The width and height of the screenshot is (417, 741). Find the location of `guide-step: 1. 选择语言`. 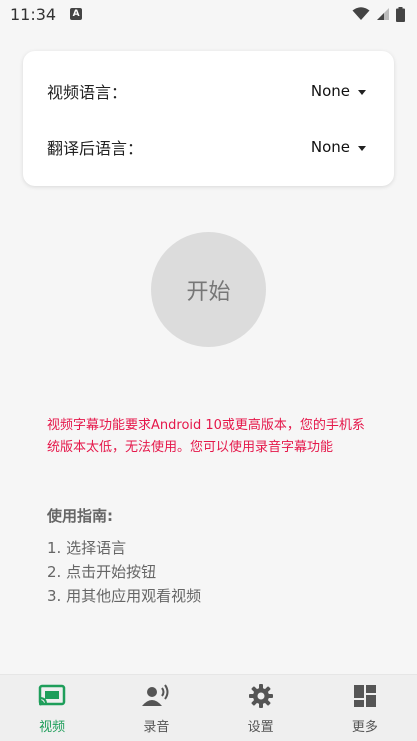

guide-step: 1. 选择语言 is located at coordinates (87, 548).